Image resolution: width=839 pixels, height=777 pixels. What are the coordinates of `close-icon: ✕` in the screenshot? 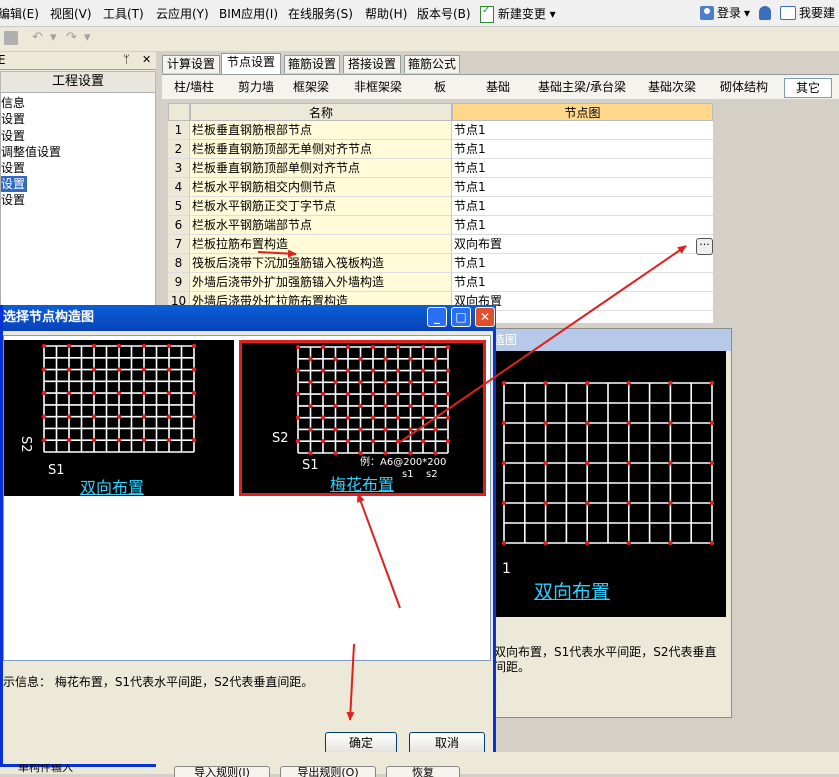 It's located at (146, 59).